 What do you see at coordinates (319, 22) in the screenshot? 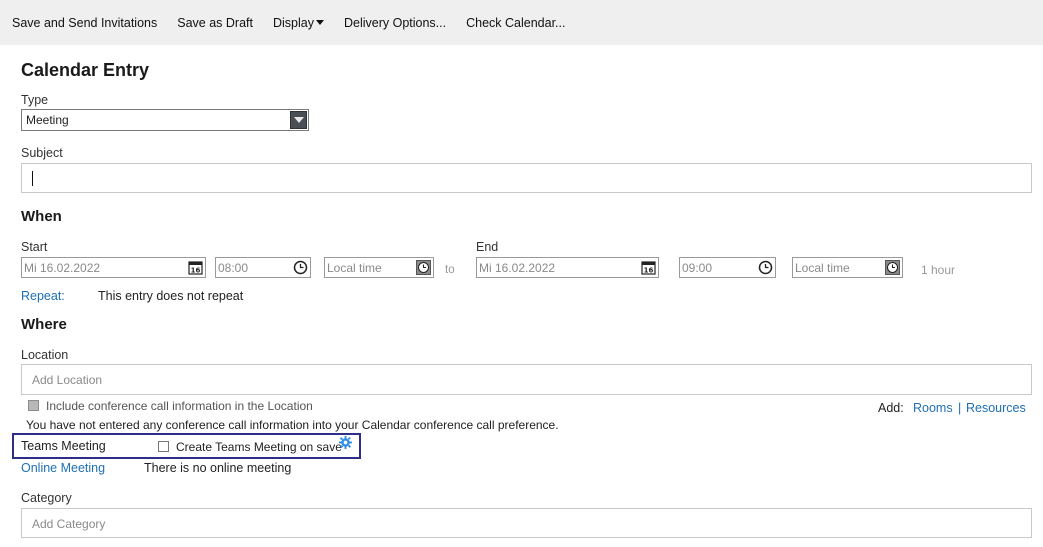
I see `caret-down-icon` at bounding box center [319, 22].